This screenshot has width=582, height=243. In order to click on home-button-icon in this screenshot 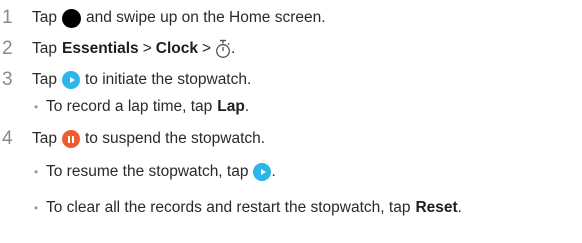, I will do `click(71, 18)`.